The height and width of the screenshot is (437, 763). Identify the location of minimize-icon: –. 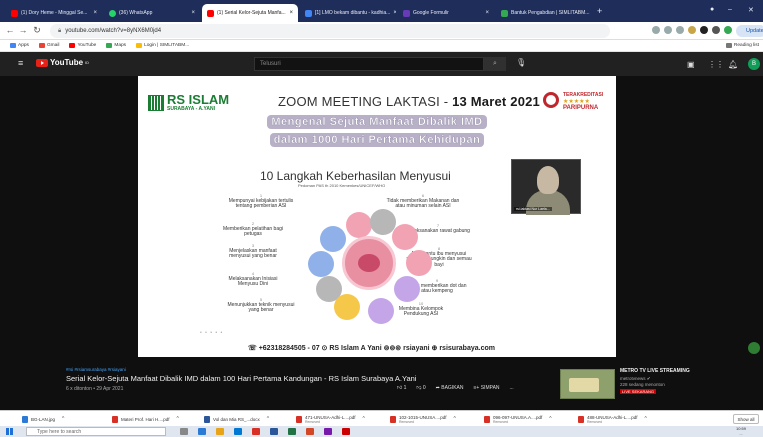
(730, 9).